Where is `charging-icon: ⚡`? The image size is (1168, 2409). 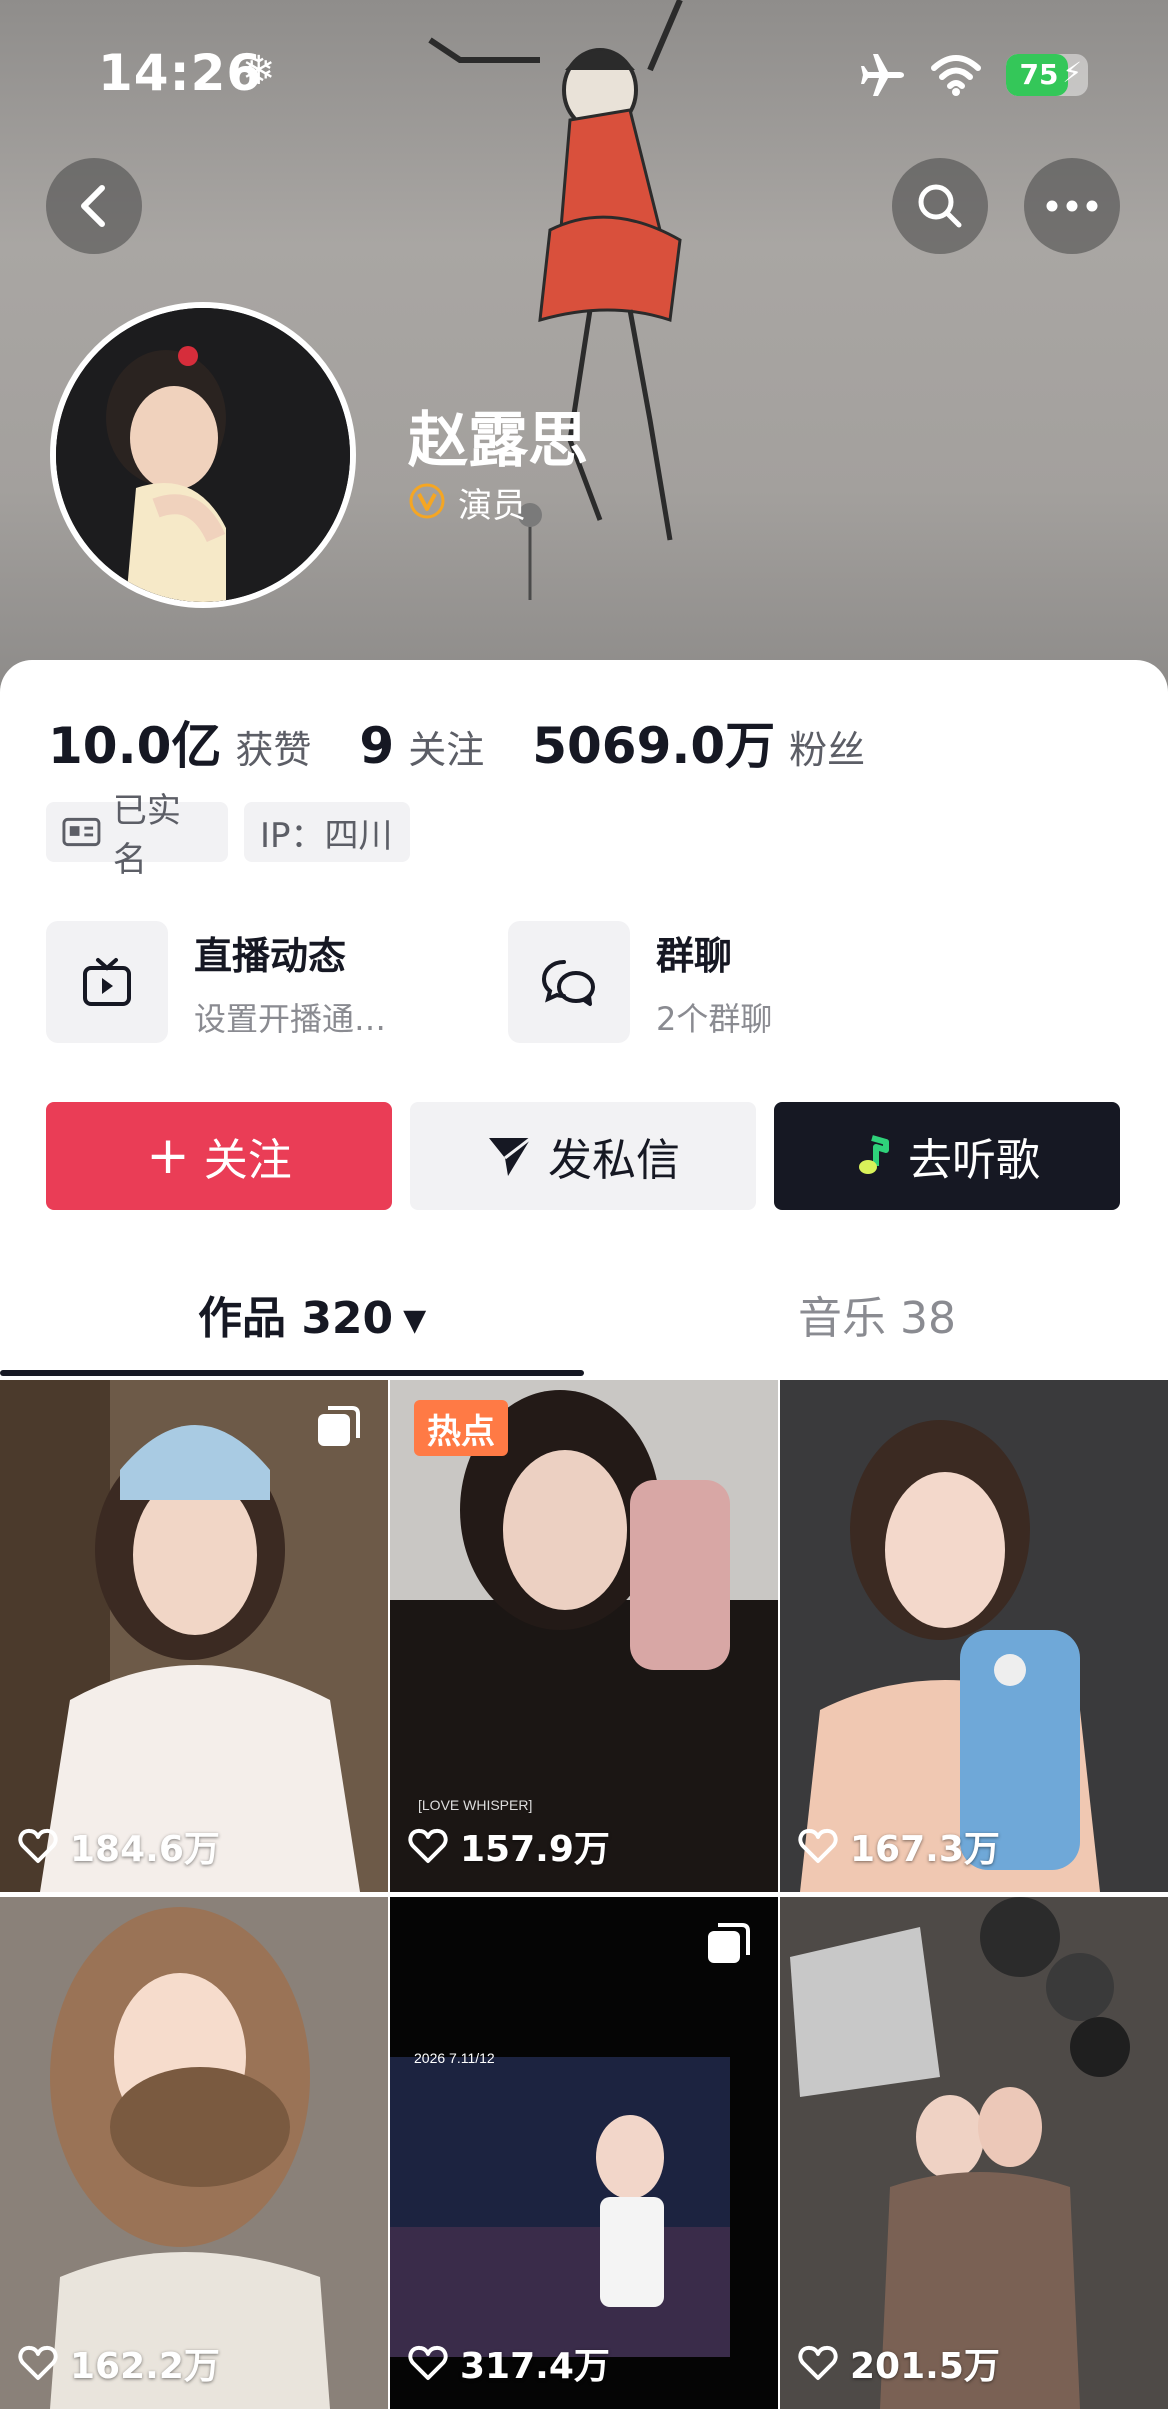
charging-icon: ⚡ is located at coordinates (1072, 72).